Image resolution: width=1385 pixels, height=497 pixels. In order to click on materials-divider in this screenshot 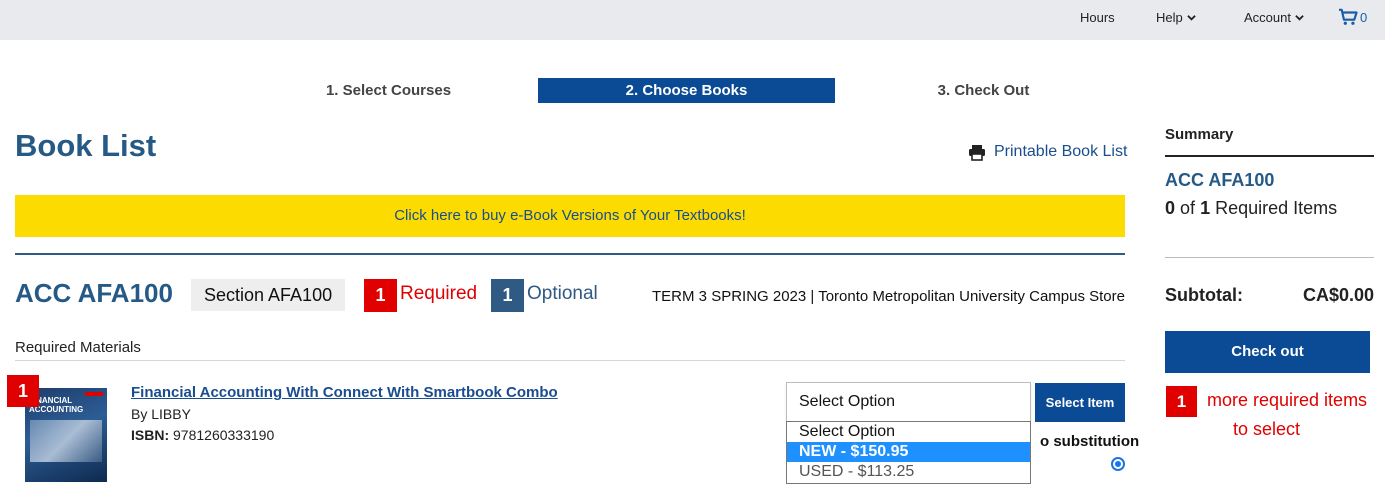, I will do `click(570, 360)`.